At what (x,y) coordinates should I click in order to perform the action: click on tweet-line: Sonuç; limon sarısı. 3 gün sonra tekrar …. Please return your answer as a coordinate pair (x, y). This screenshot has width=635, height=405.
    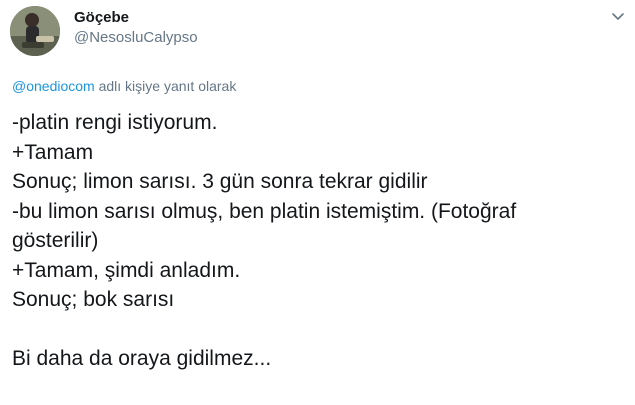
    Looking at the image, I should click on (220, 181).